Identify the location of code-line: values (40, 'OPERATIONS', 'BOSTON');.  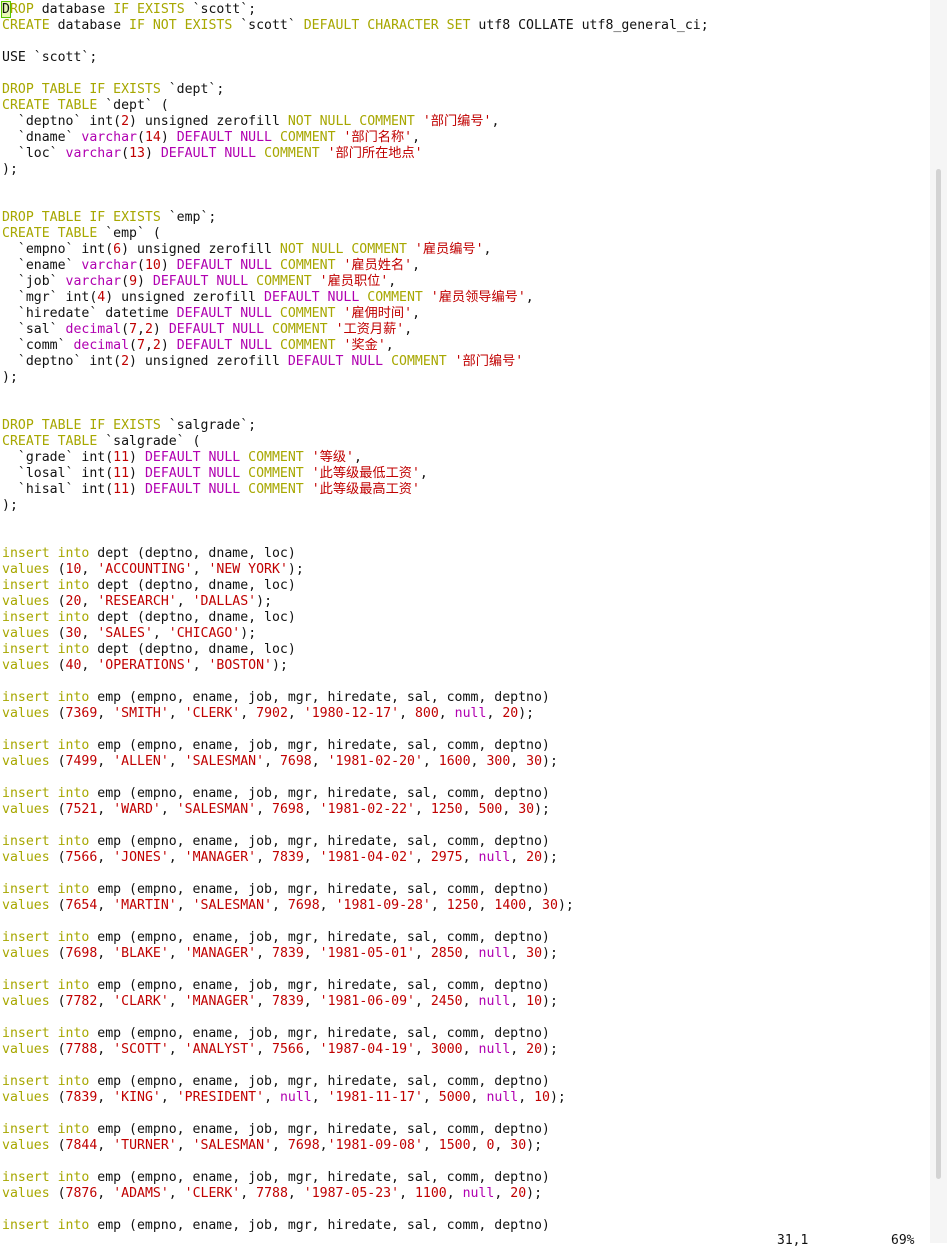
(466, 666).